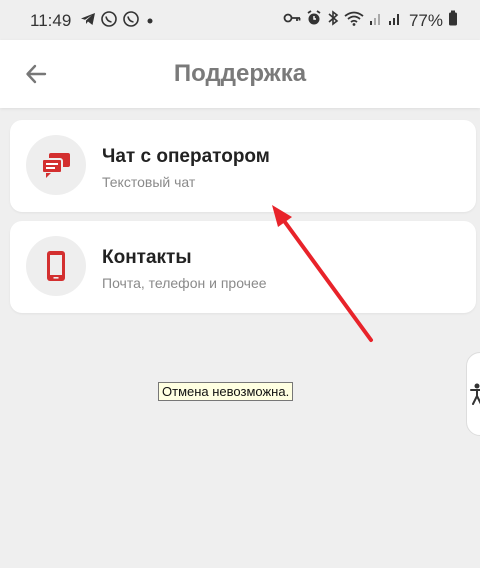 This screenshot has width=480, height=568. I want to click on chat-icon-circle, so click(56, 165).